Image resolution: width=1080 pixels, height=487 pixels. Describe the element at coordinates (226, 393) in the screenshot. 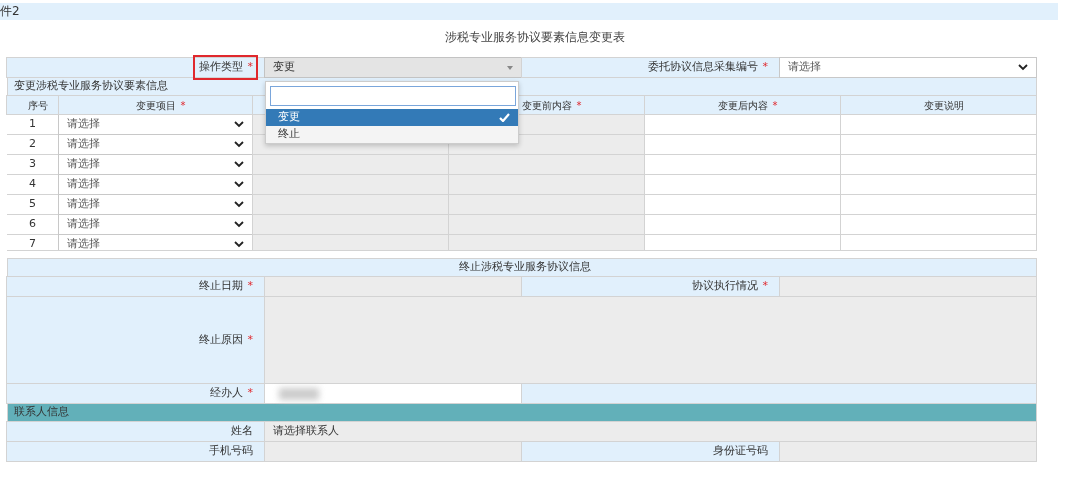

I see `field-label: 经办人` at that location.